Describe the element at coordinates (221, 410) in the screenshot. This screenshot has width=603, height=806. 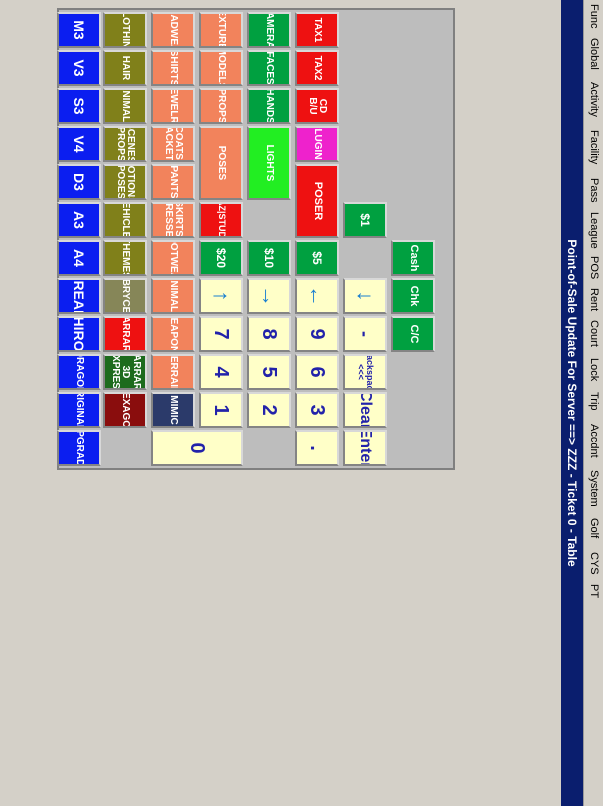
I see `key-1: 1` at that location.